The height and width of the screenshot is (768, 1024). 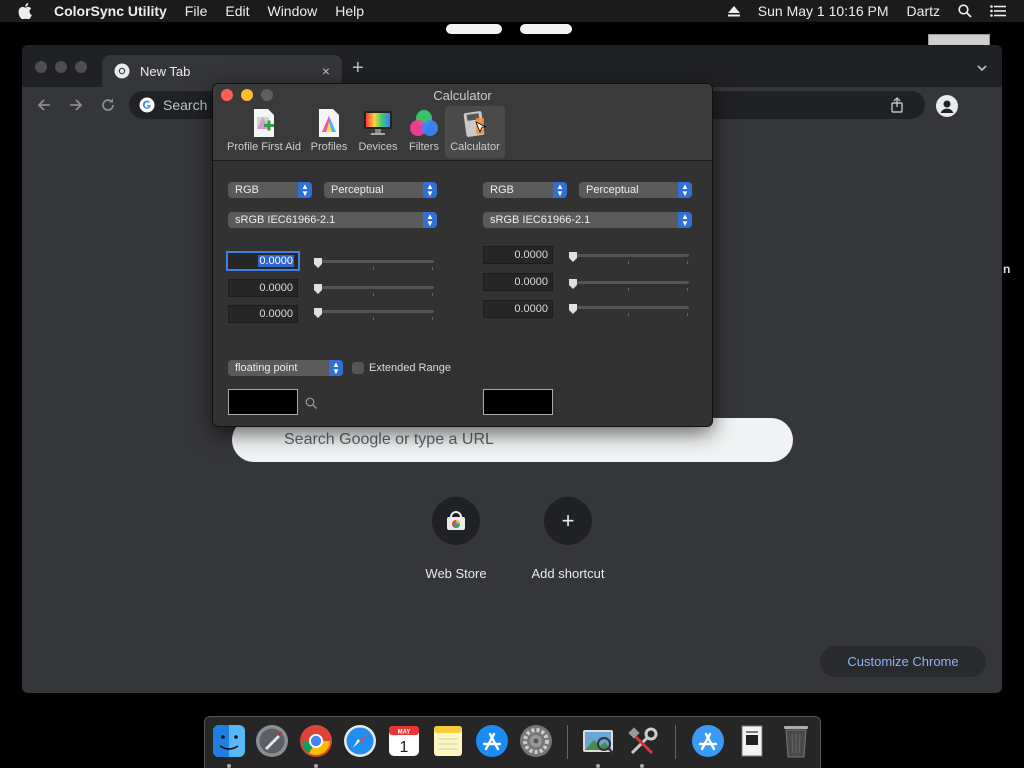 What do you see at coordinates (264, 147) in the screenshot?
I see `toolbar-label: Profile First Aid` at bounding box center [264, 147].